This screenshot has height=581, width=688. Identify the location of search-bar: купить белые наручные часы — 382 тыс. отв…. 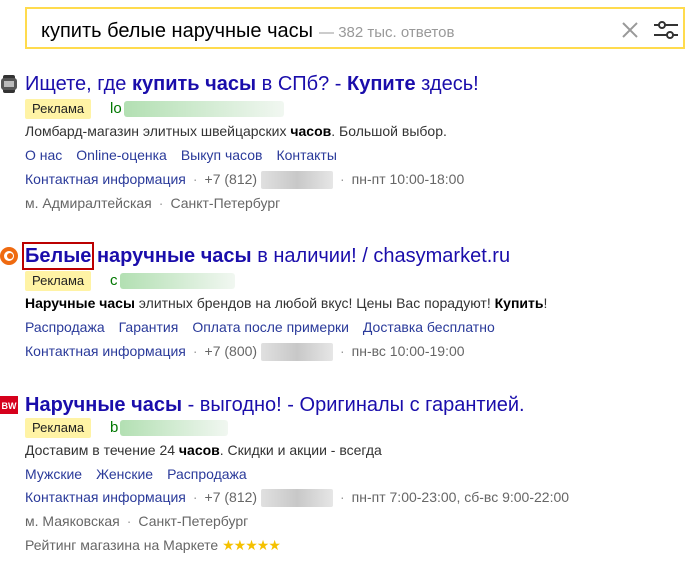
(355, 28).